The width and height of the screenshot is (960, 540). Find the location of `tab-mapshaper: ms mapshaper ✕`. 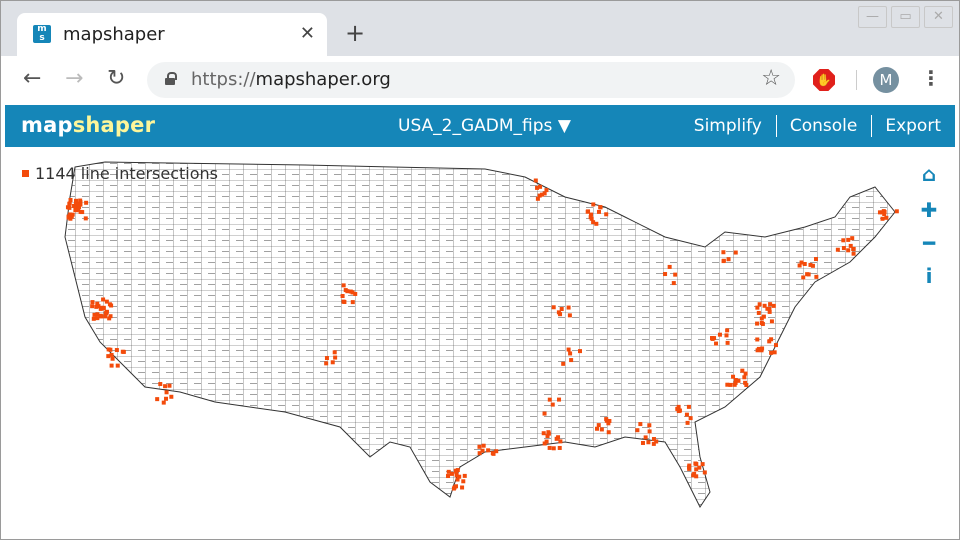

tab-mapshaper: ms mapshaper ✕ is located at coordinates (172, 35).